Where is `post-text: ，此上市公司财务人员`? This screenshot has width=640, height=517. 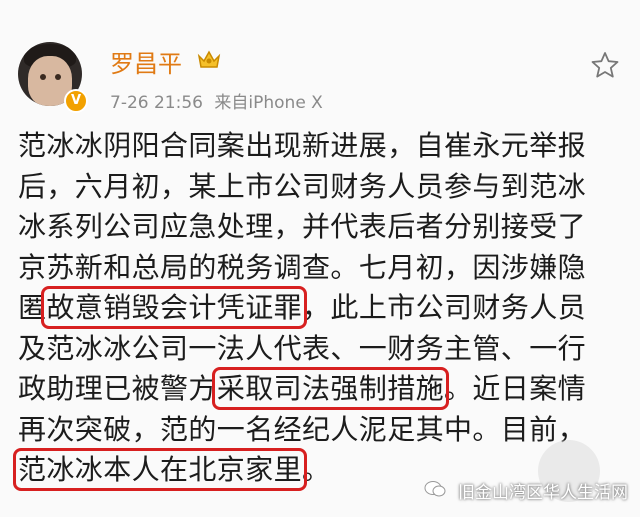 post-text: ，此上市公司财务人员 is located at coordinates (444, 307).